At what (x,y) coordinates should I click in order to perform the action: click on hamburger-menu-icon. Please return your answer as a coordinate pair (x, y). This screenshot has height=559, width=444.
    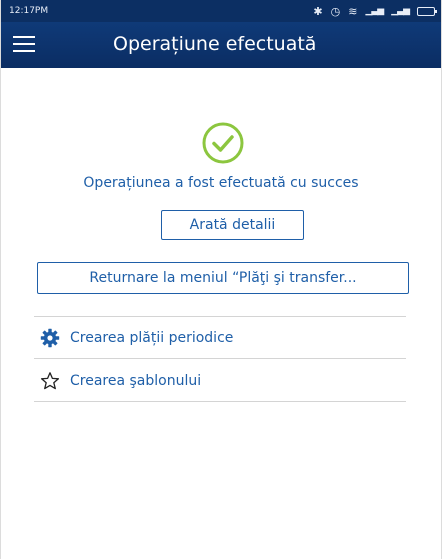
    Looking at the image, I should click on (24, 44).